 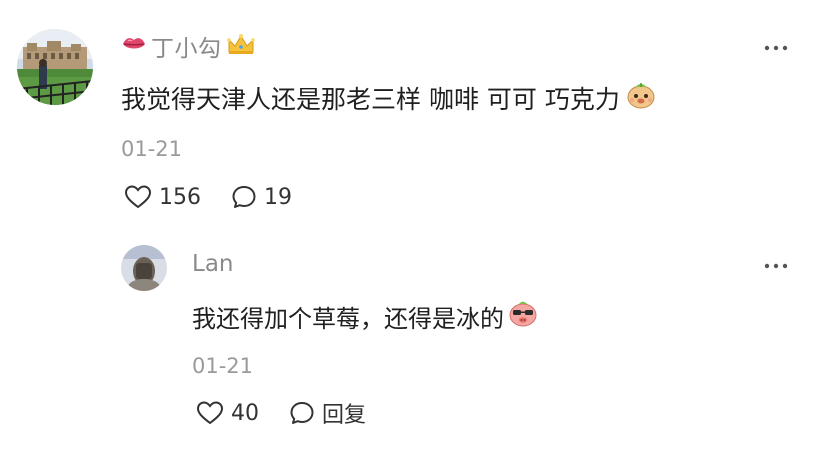 I want to click on comment-body: 我觉得天津人还是那老三样 咖啡 可可 巧克力, so click(x=370, y=99).